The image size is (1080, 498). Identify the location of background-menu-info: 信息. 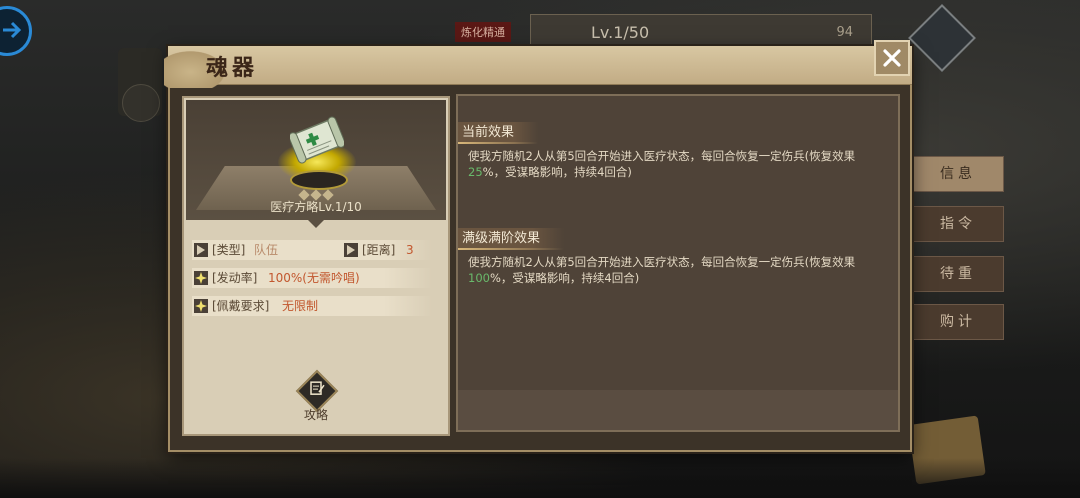
(958, 174).